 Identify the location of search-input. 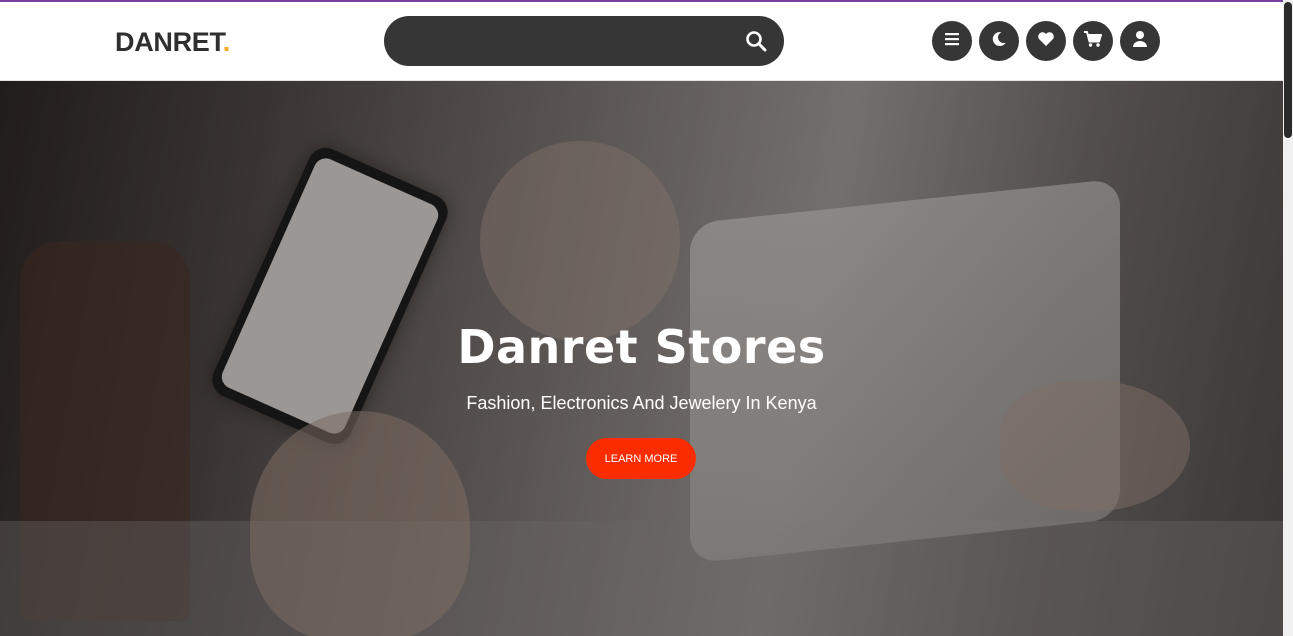
(571, 42).